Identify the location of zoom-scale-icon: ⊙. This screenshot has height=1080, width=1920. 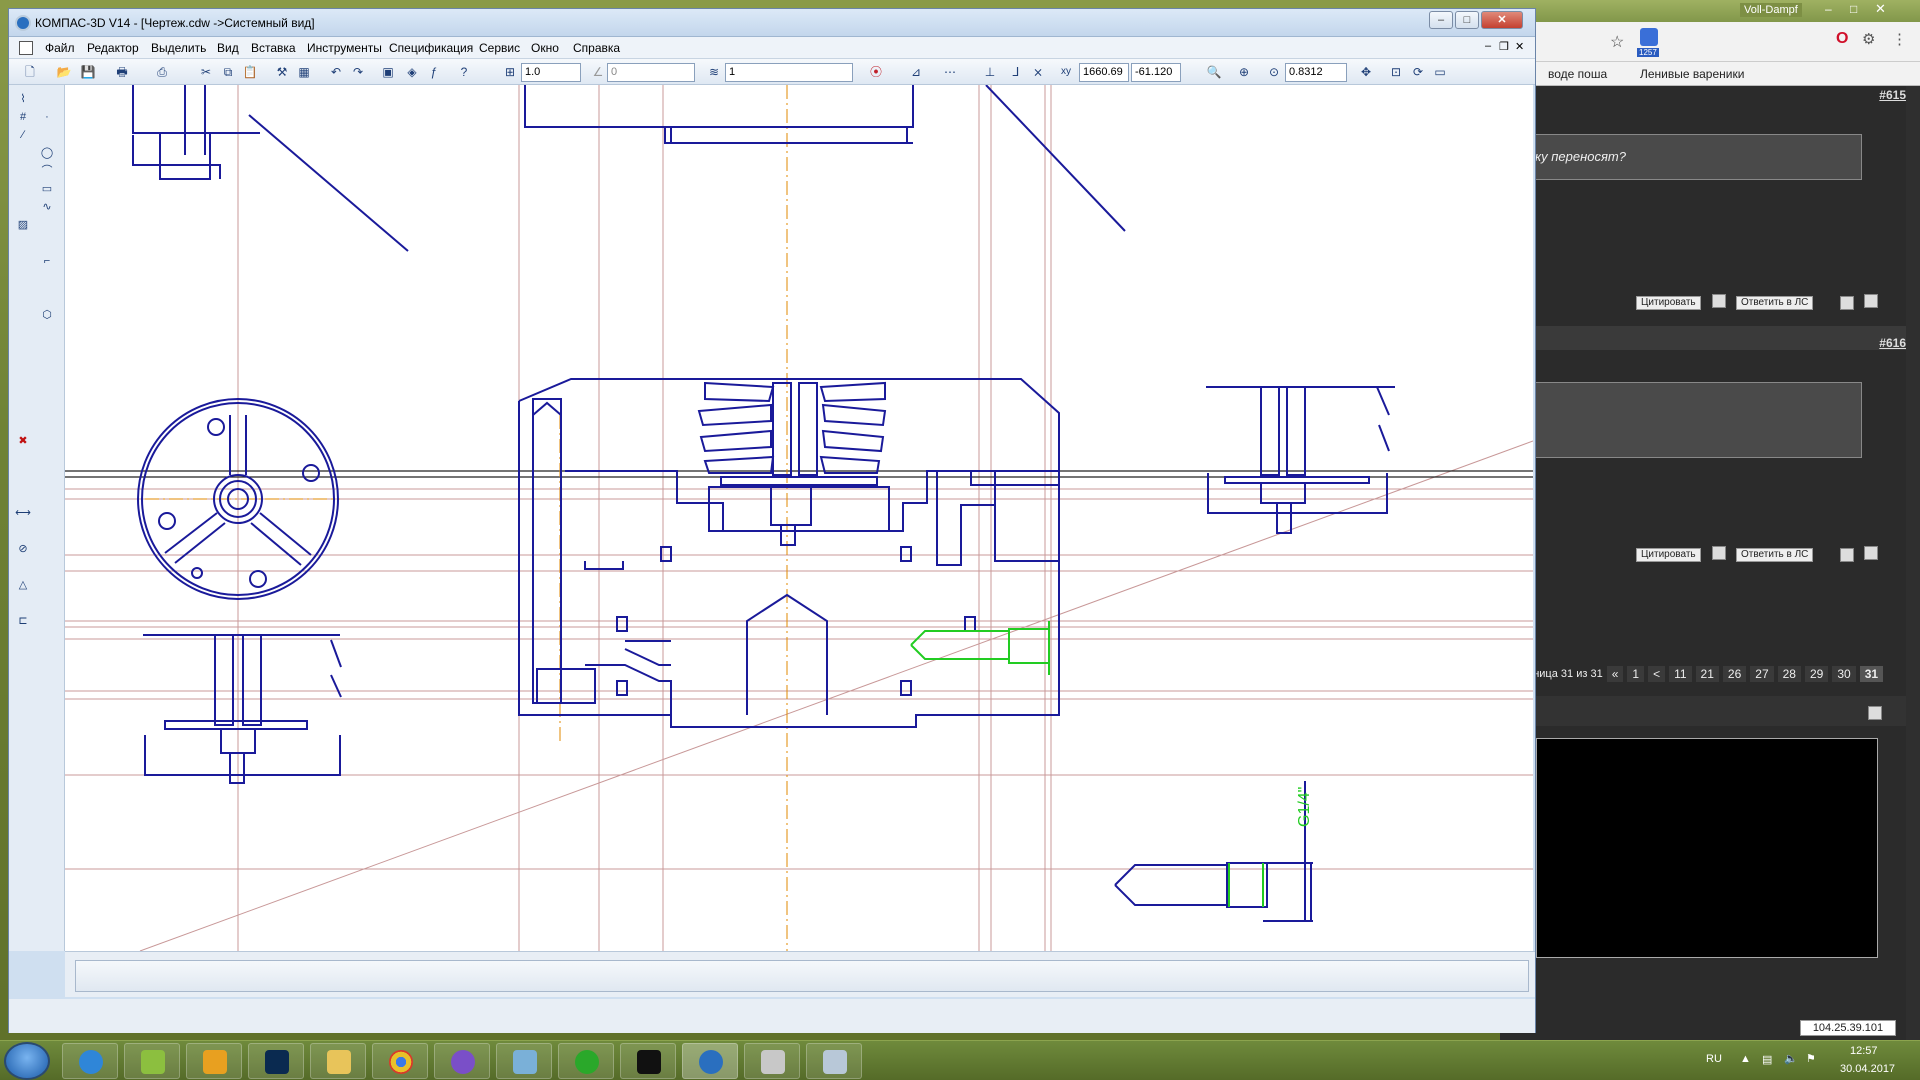
(1274, 72).